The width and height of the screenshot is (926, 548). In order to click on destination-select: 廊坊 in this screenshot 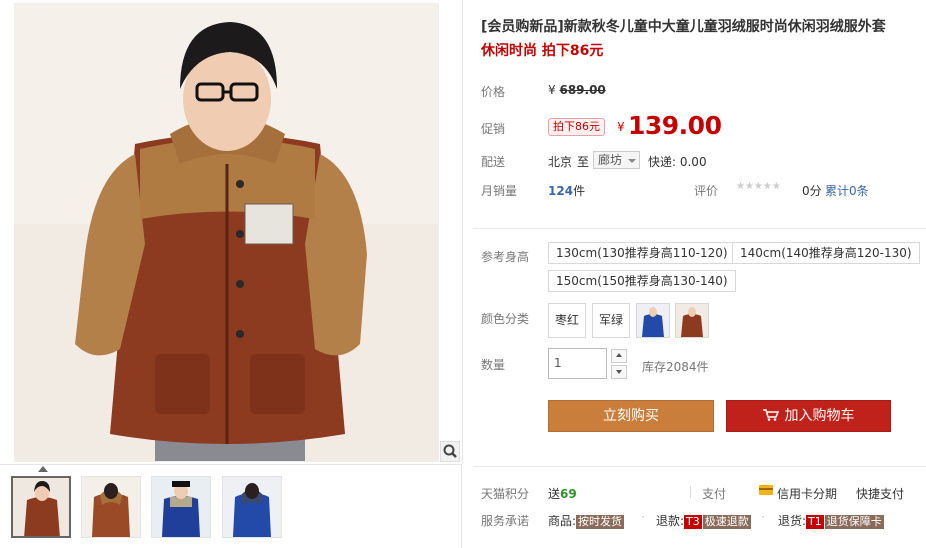, I will do `click(616, 160)`.